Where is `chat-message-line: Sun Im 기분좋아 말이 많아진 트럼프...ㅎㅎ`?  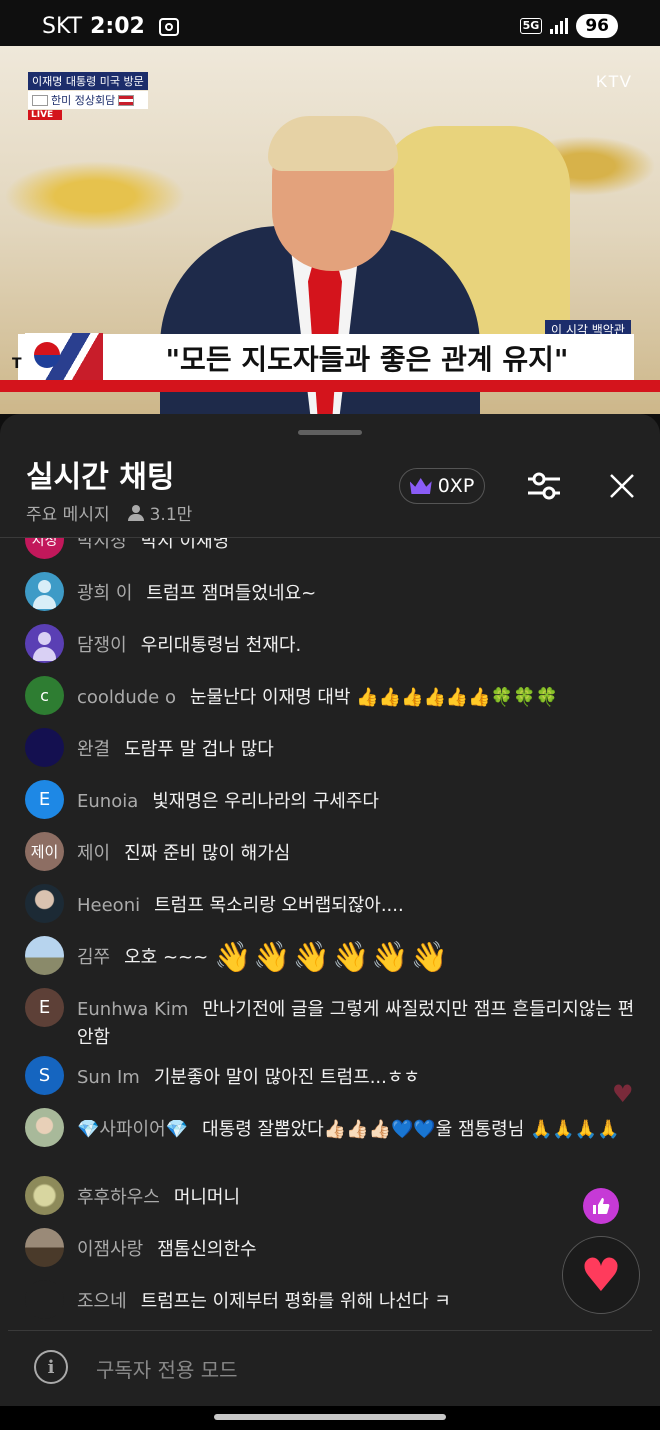 chat-message-line: Sun Im 기분좋아 말이 많아진 트럼프...ㅎㅎ is located at coordinates (357, 1078).